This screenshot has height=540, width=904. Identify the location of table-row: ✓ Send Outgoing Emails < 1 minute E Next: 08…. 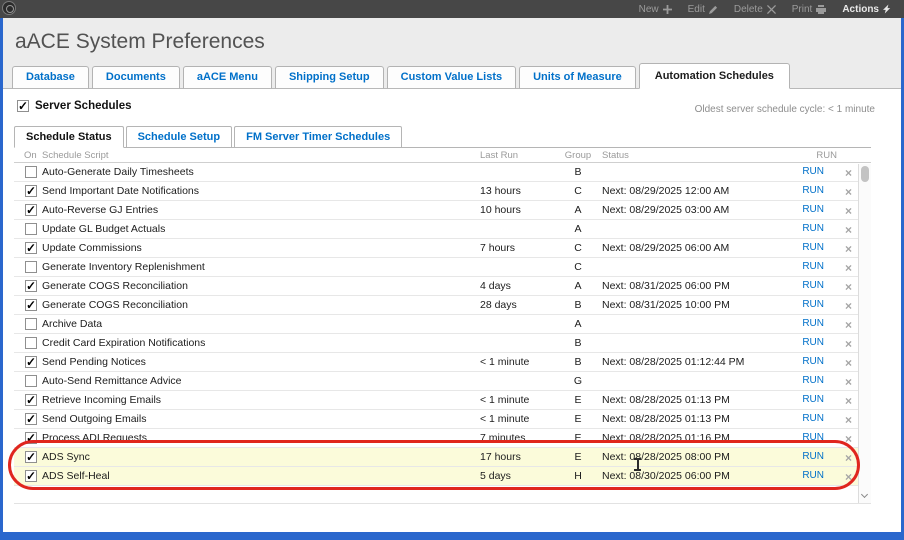
(436, 419).